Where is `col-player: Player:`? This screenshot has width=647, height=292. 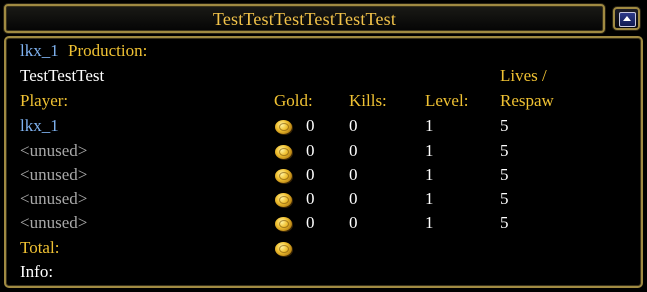
col-player: Player: is located at coordinates (44, 100).